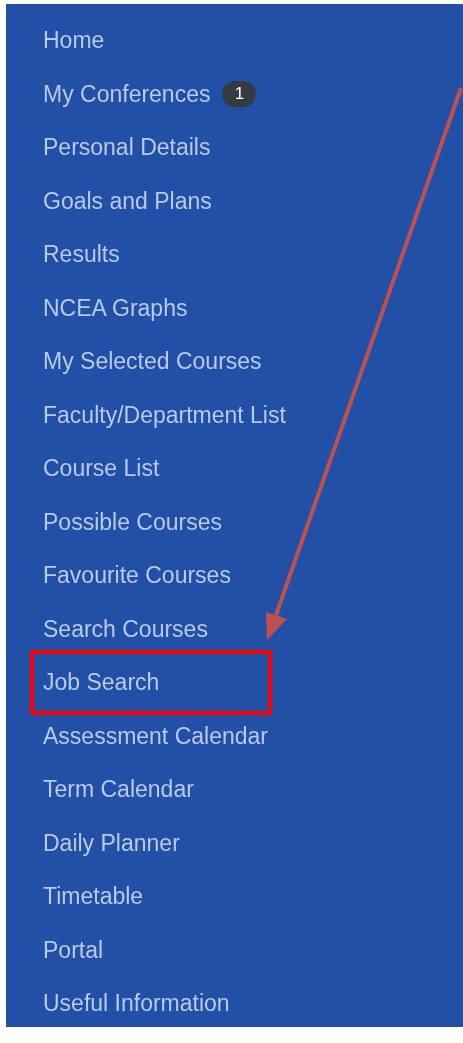 The height and width of the screenshot is (1043, 463). Describe the element at coordinates (162, 415) in the screenshot. I see `sidebar-item: Faculty/Department List` at that location.